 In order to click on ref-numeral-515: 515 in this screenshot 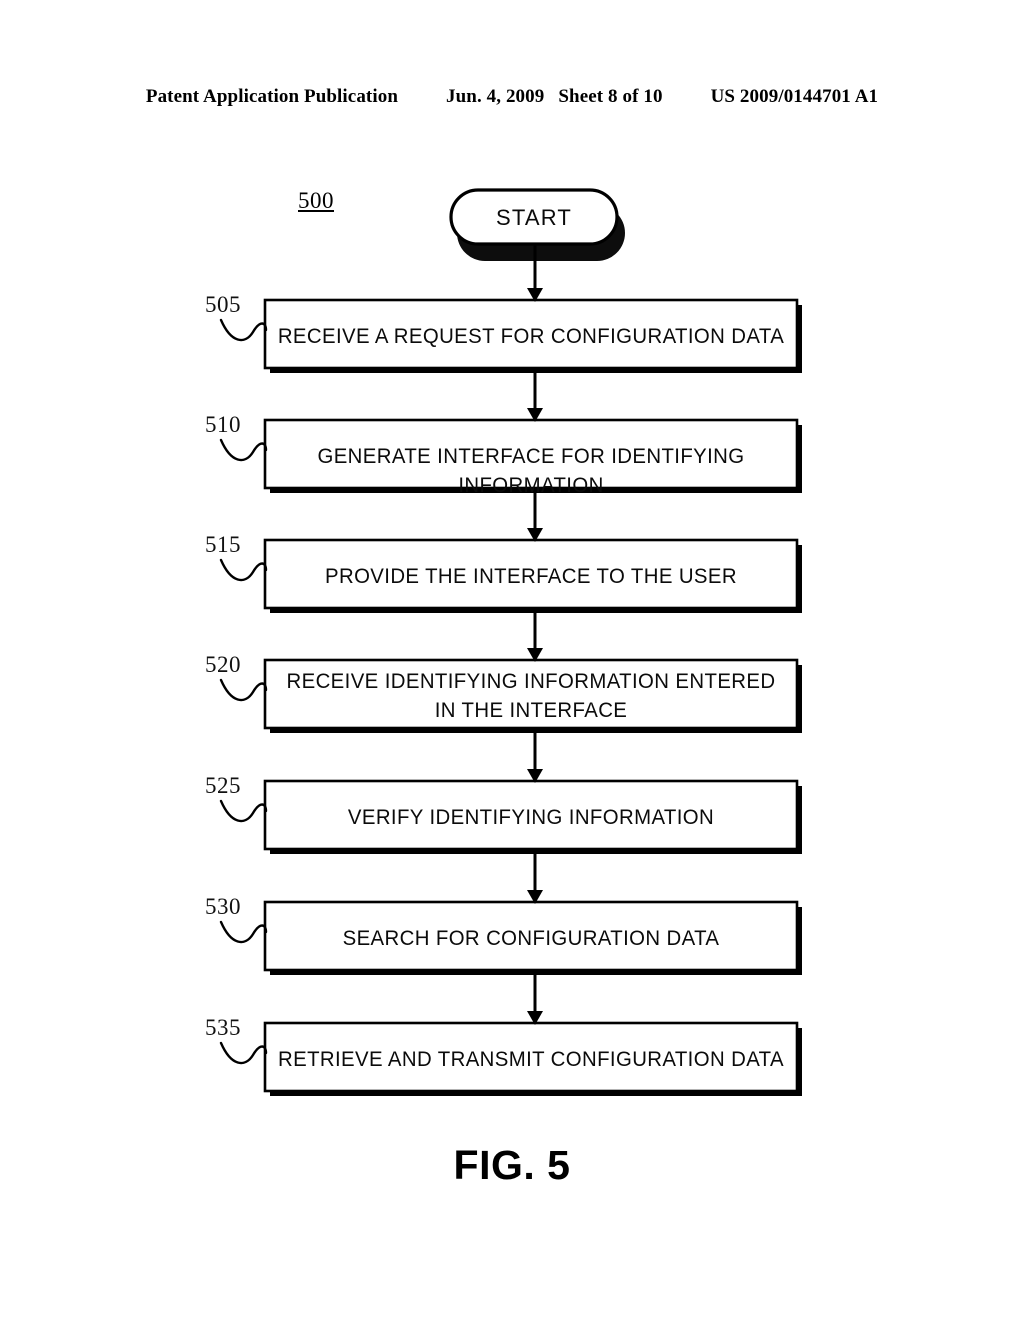, I will do `click(223, 544)`.